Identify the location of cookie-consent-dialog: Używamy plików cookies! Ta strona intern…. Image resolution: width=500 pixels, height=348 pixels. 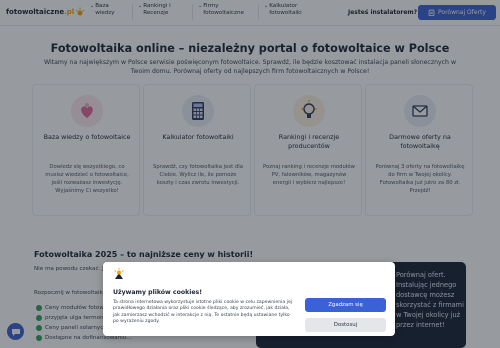
(249, 299).